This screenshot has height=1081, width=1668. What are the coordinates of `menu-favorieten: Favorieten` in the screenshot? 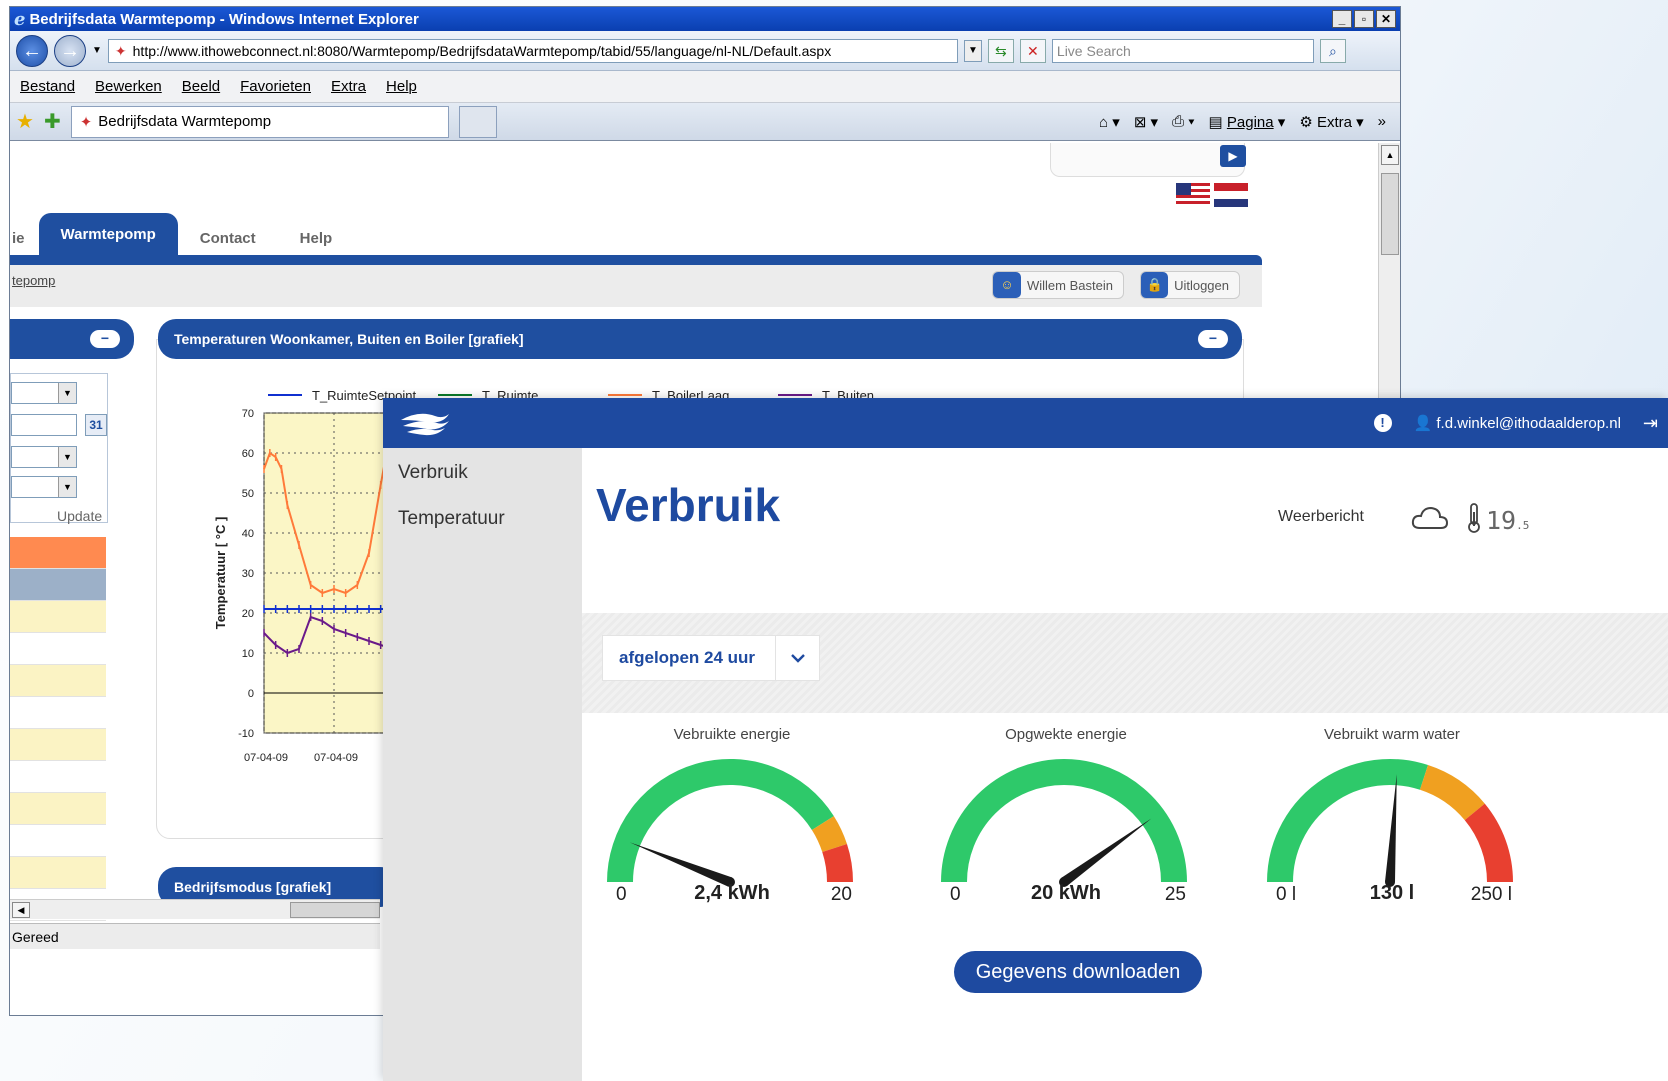 It's located at (275, 86).